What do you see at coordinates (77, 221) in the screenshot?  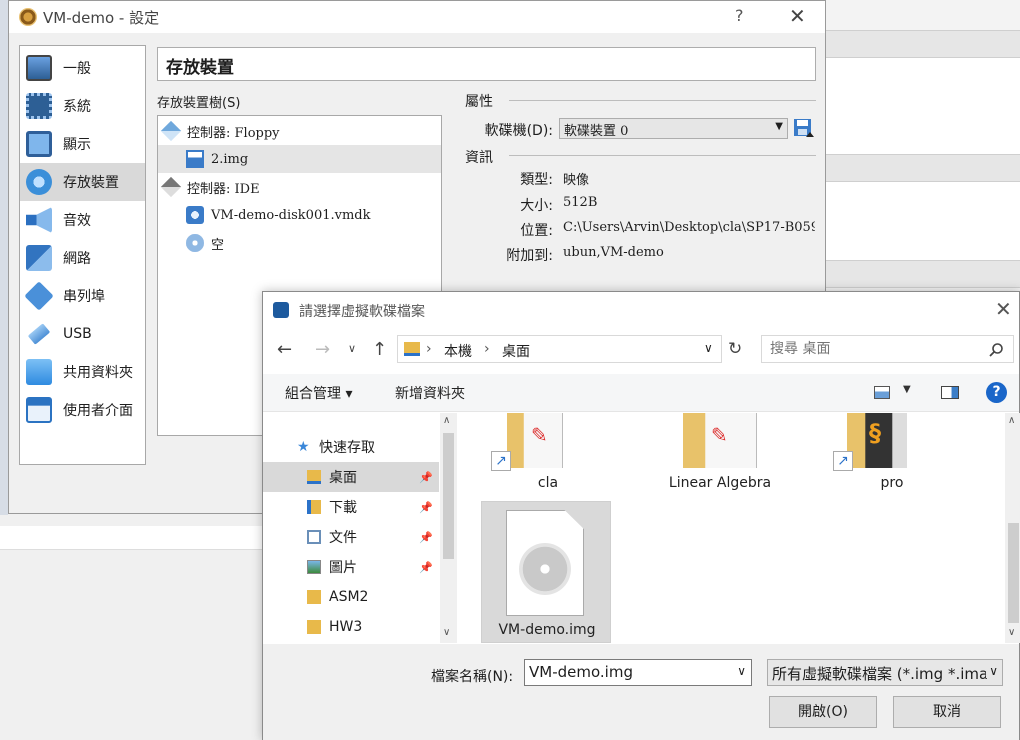 I see `category-label: 音效` at bounding box center [77, 221].